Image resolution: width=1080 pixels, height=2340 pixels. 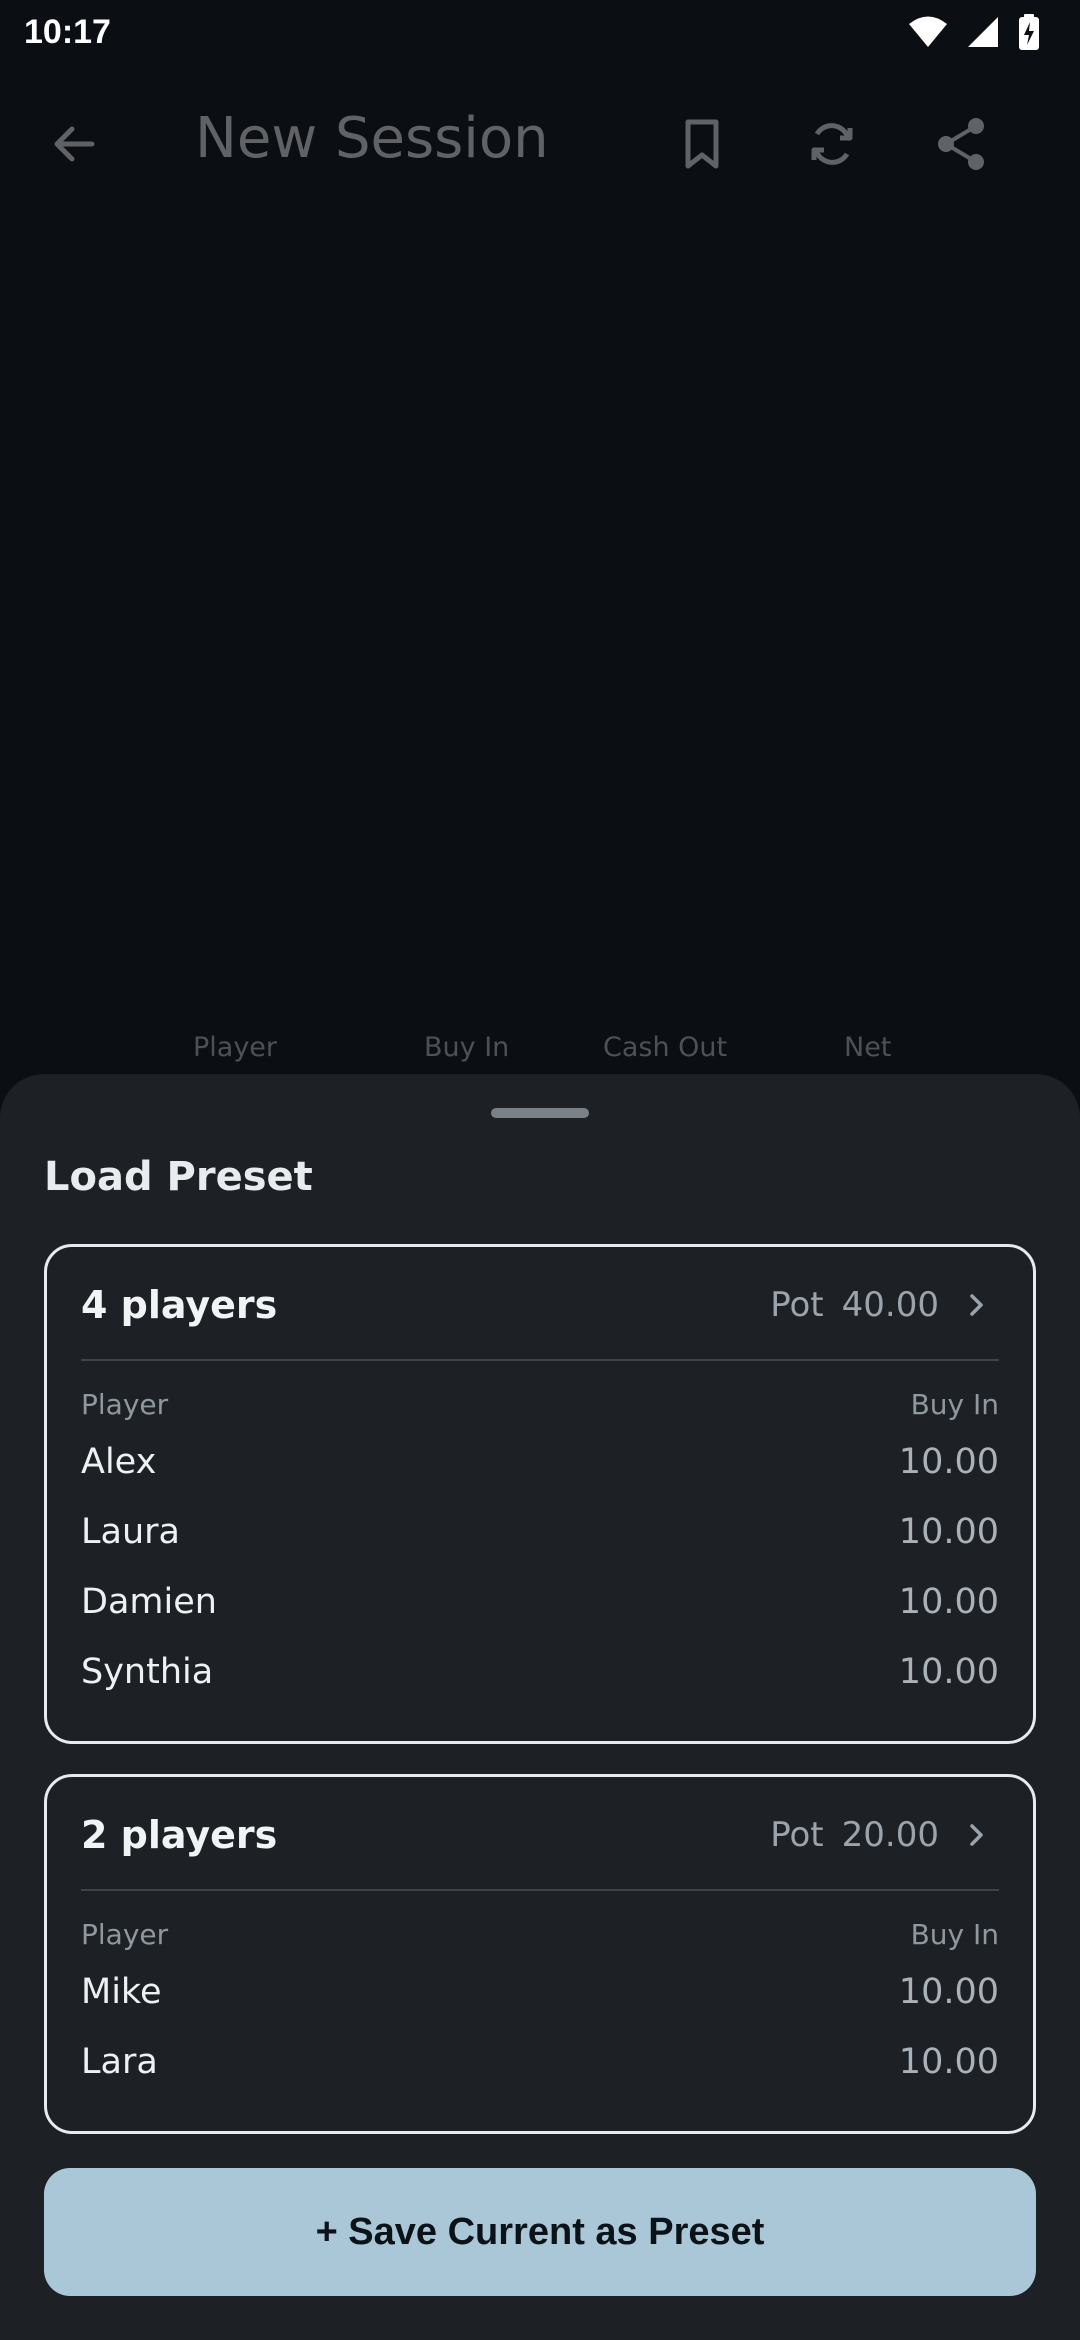 What do you see at coordinates (540, 32) in the screenshot?
I see `status-bar: 10:17` at bounding box center [540, 32].